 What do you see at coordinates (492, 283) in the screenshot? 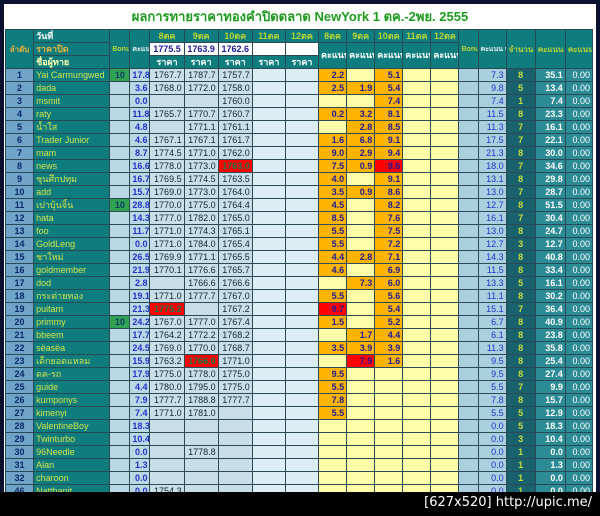
I see `score-week2-cell: 13.3` at bounding box center [492, 283].